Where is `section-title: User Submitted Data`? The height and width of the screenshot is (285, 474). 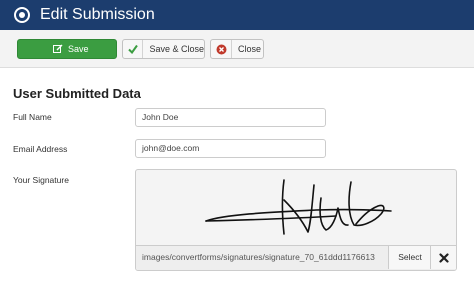 section-title: User Submitted Data is located at coordinates (77, 93).